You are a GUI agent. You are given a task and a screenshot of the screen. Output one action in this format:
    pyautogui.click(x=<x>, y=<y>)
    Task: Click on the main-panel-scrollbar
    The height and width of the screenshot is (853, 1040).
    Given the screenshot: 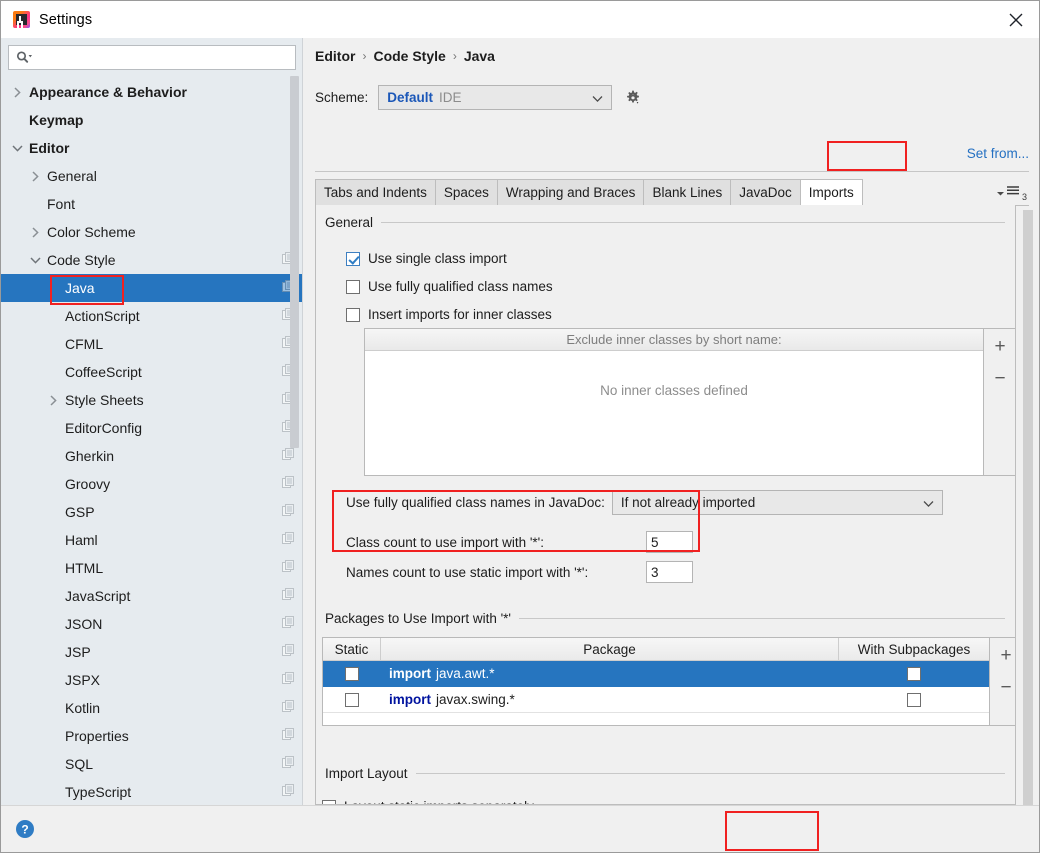 What is the action you would take?
    pyautogui.click(x=1028, y=507)
    